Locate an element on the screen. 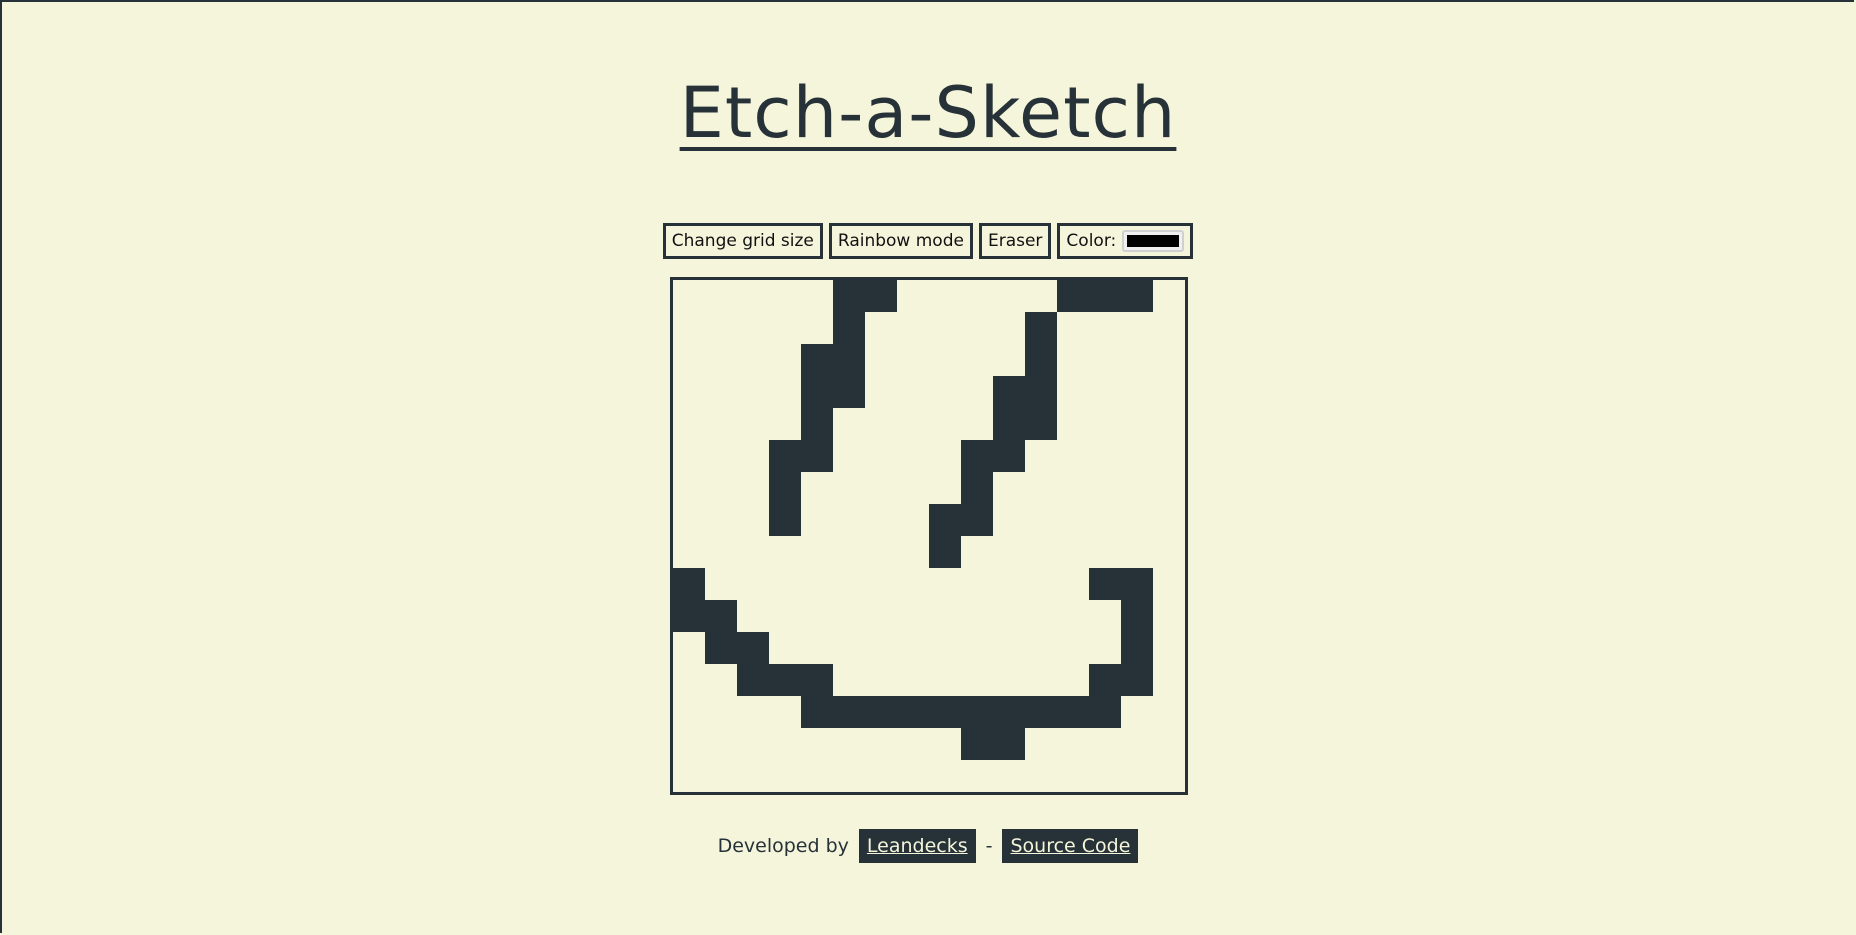 The image size is (1856, 935). color-picker is located at coordinates (1153, 241).